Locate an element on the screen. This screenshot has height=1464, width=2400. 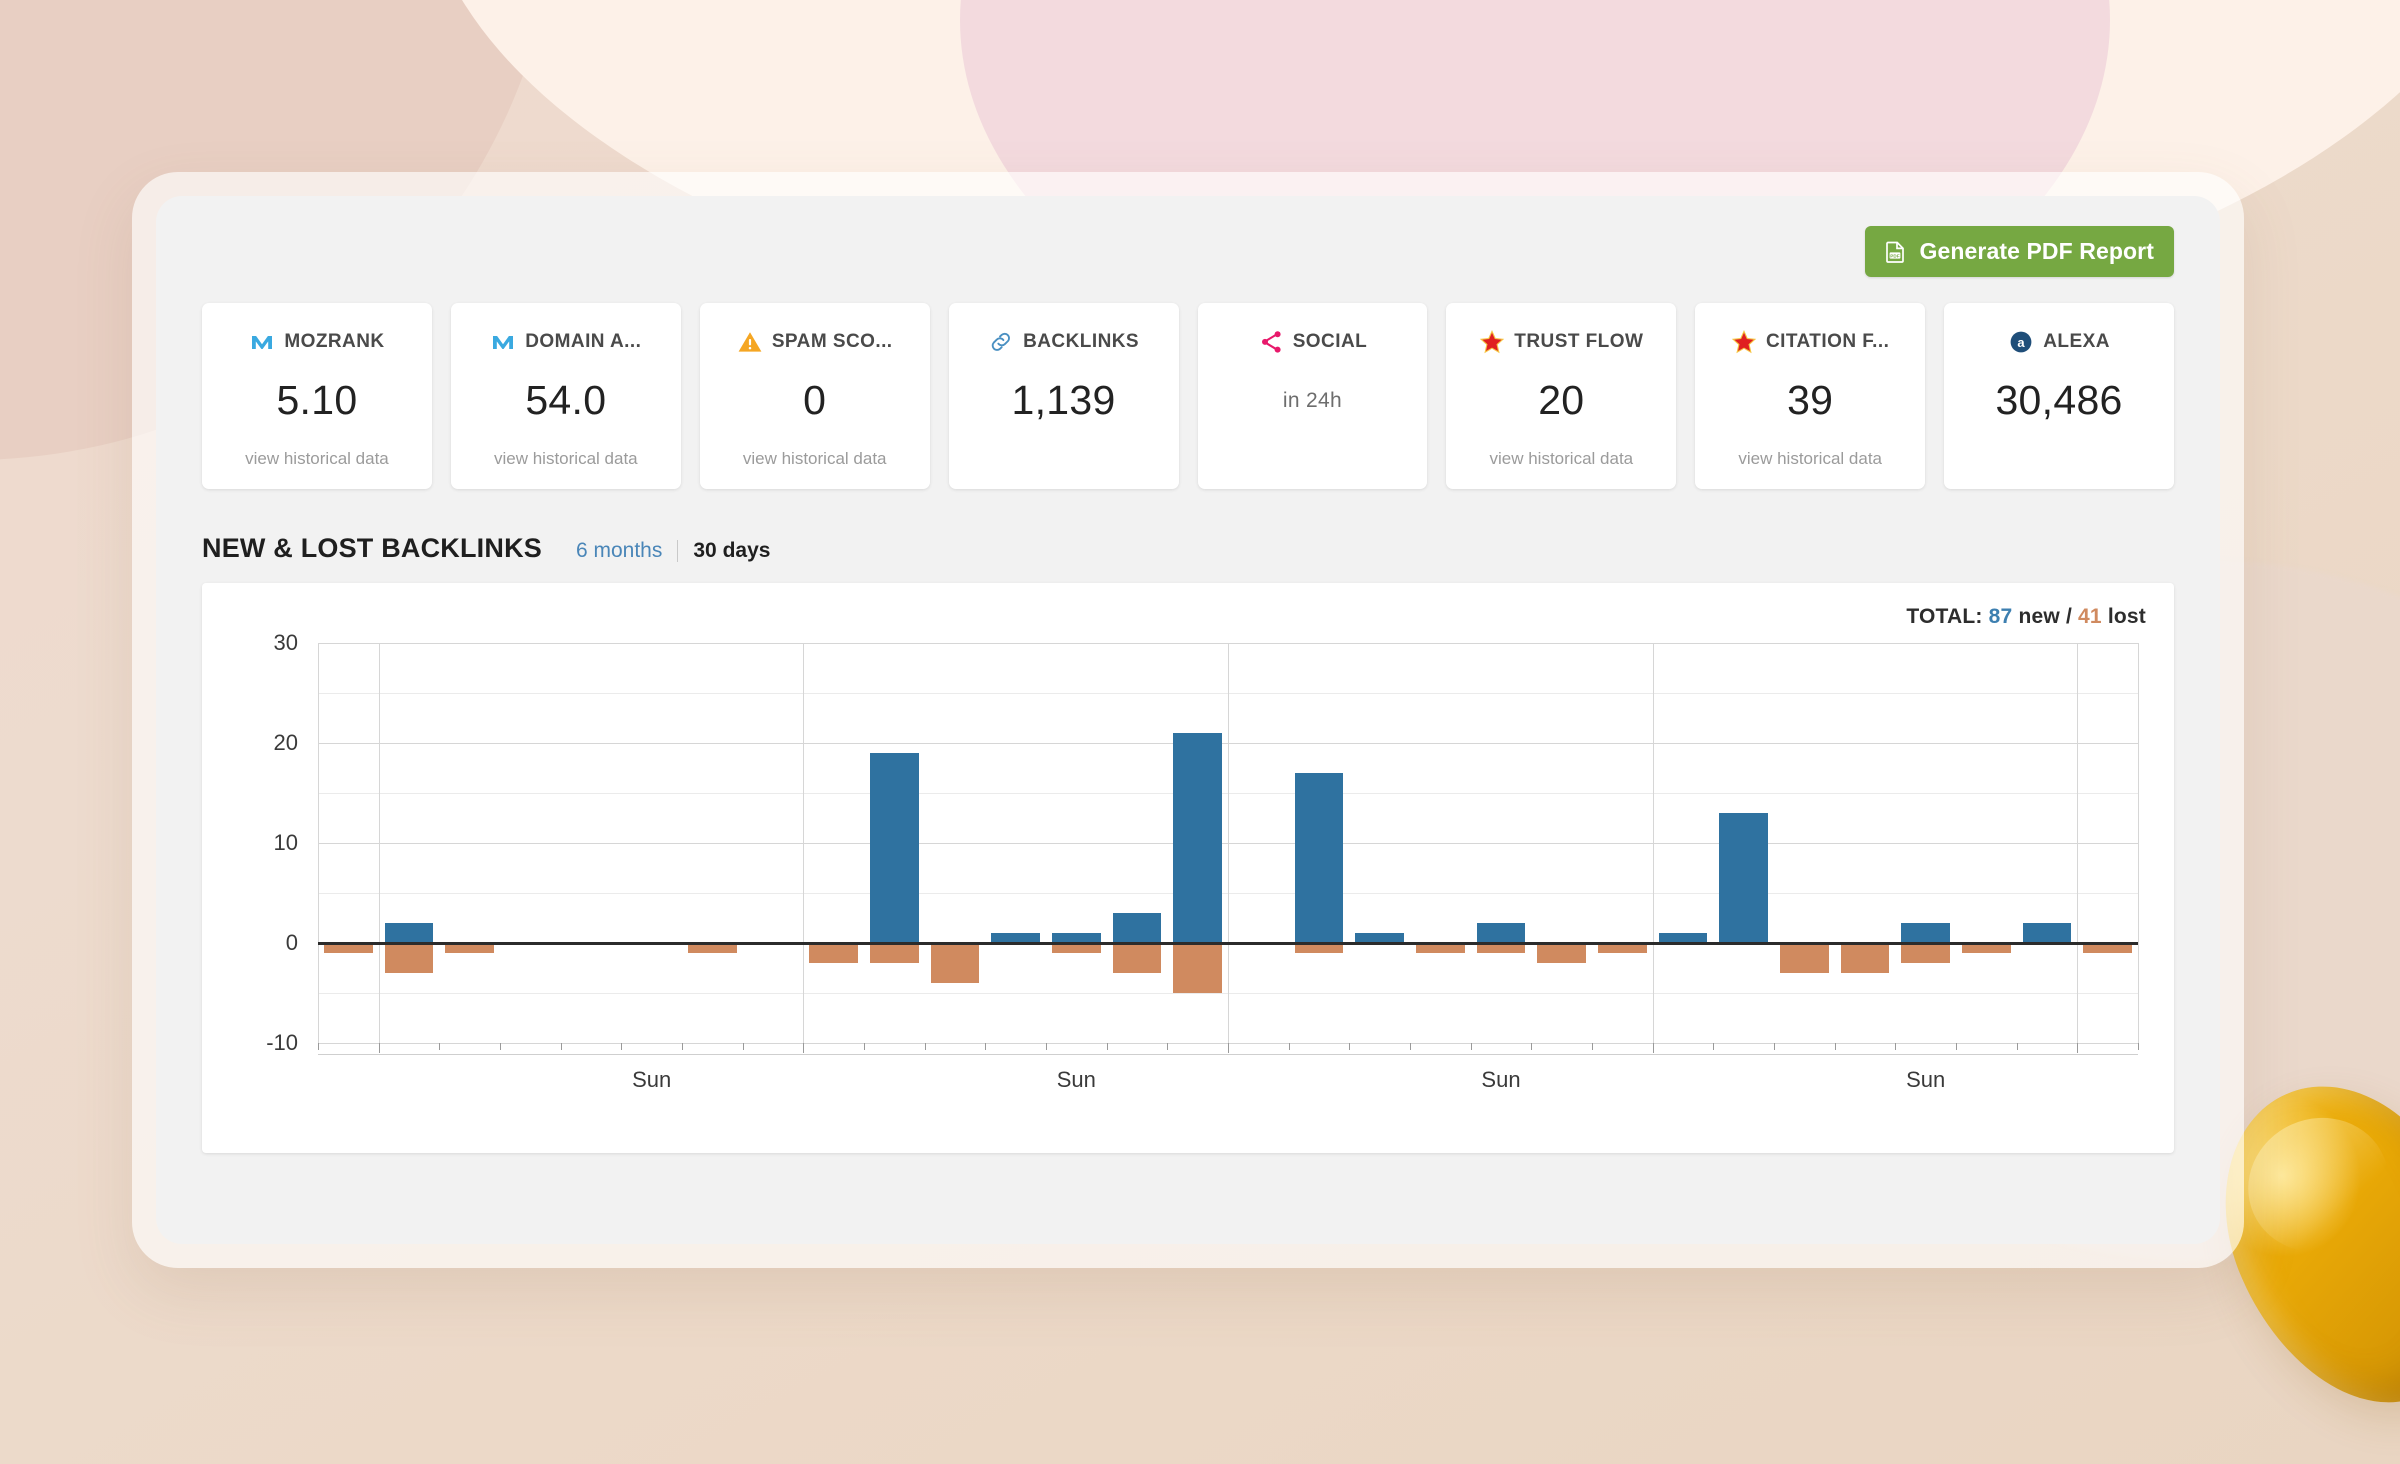
total-lost-word: lost is located at coordinates (2126, 616).